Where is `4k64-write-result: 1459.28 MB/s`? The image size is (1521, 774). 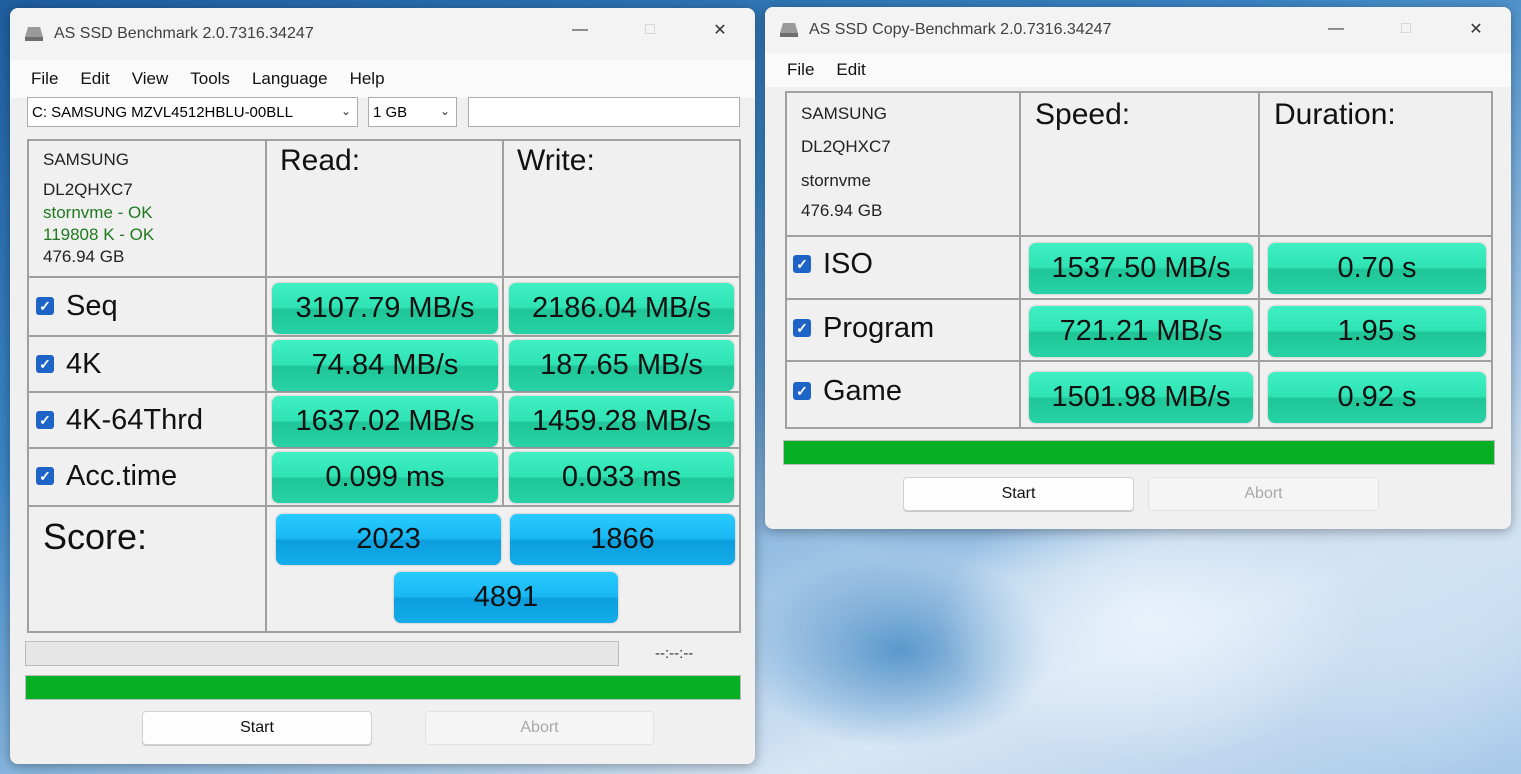
4k64-write-result: 1459.28 MB/s is located at coordinates (621, 421).